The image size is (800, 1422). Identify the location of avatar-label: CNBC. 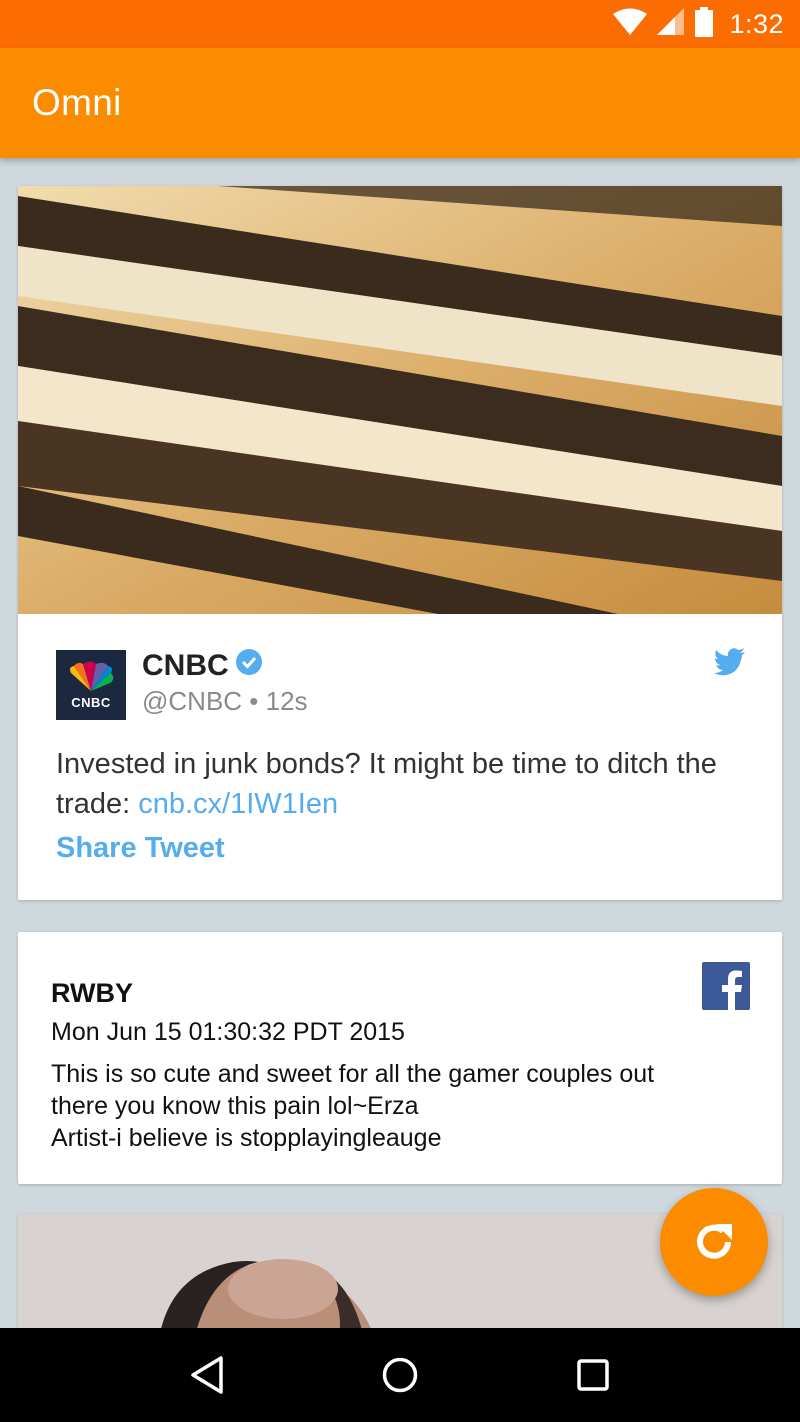
(91, 702).